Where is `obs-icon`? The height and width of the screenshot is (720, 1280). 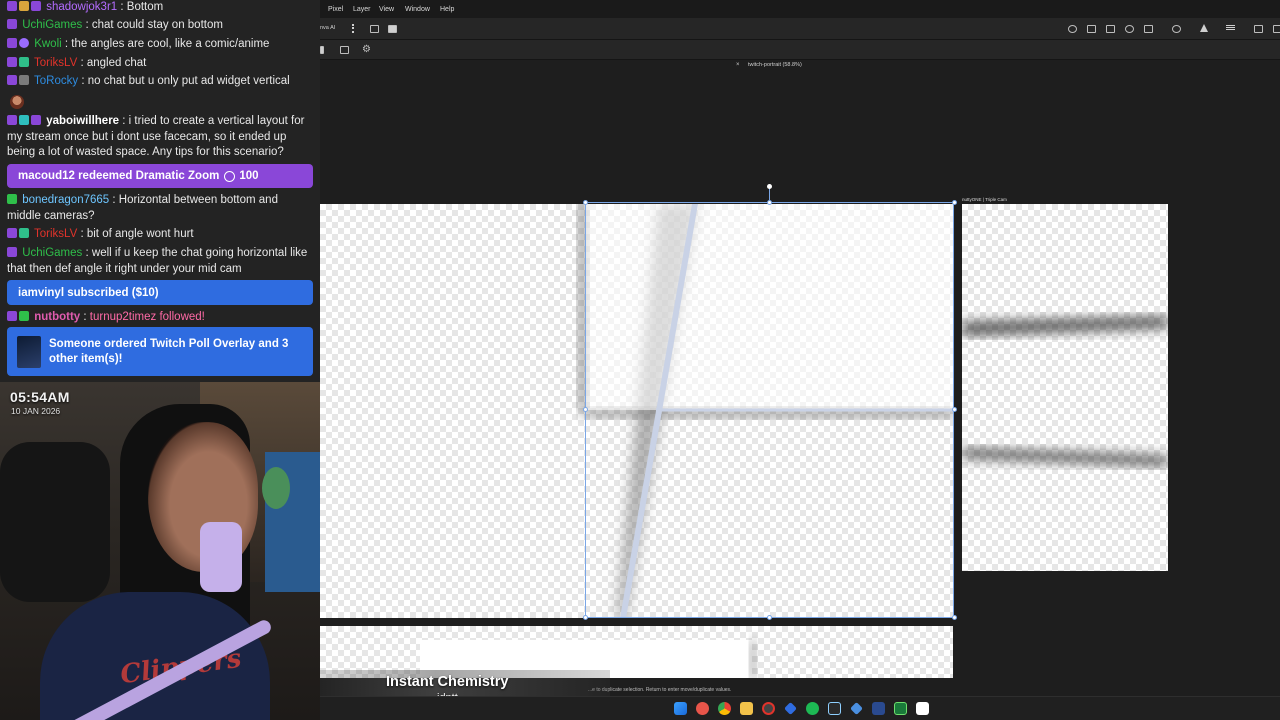
obs-icon is located at coordinates (768, 708).